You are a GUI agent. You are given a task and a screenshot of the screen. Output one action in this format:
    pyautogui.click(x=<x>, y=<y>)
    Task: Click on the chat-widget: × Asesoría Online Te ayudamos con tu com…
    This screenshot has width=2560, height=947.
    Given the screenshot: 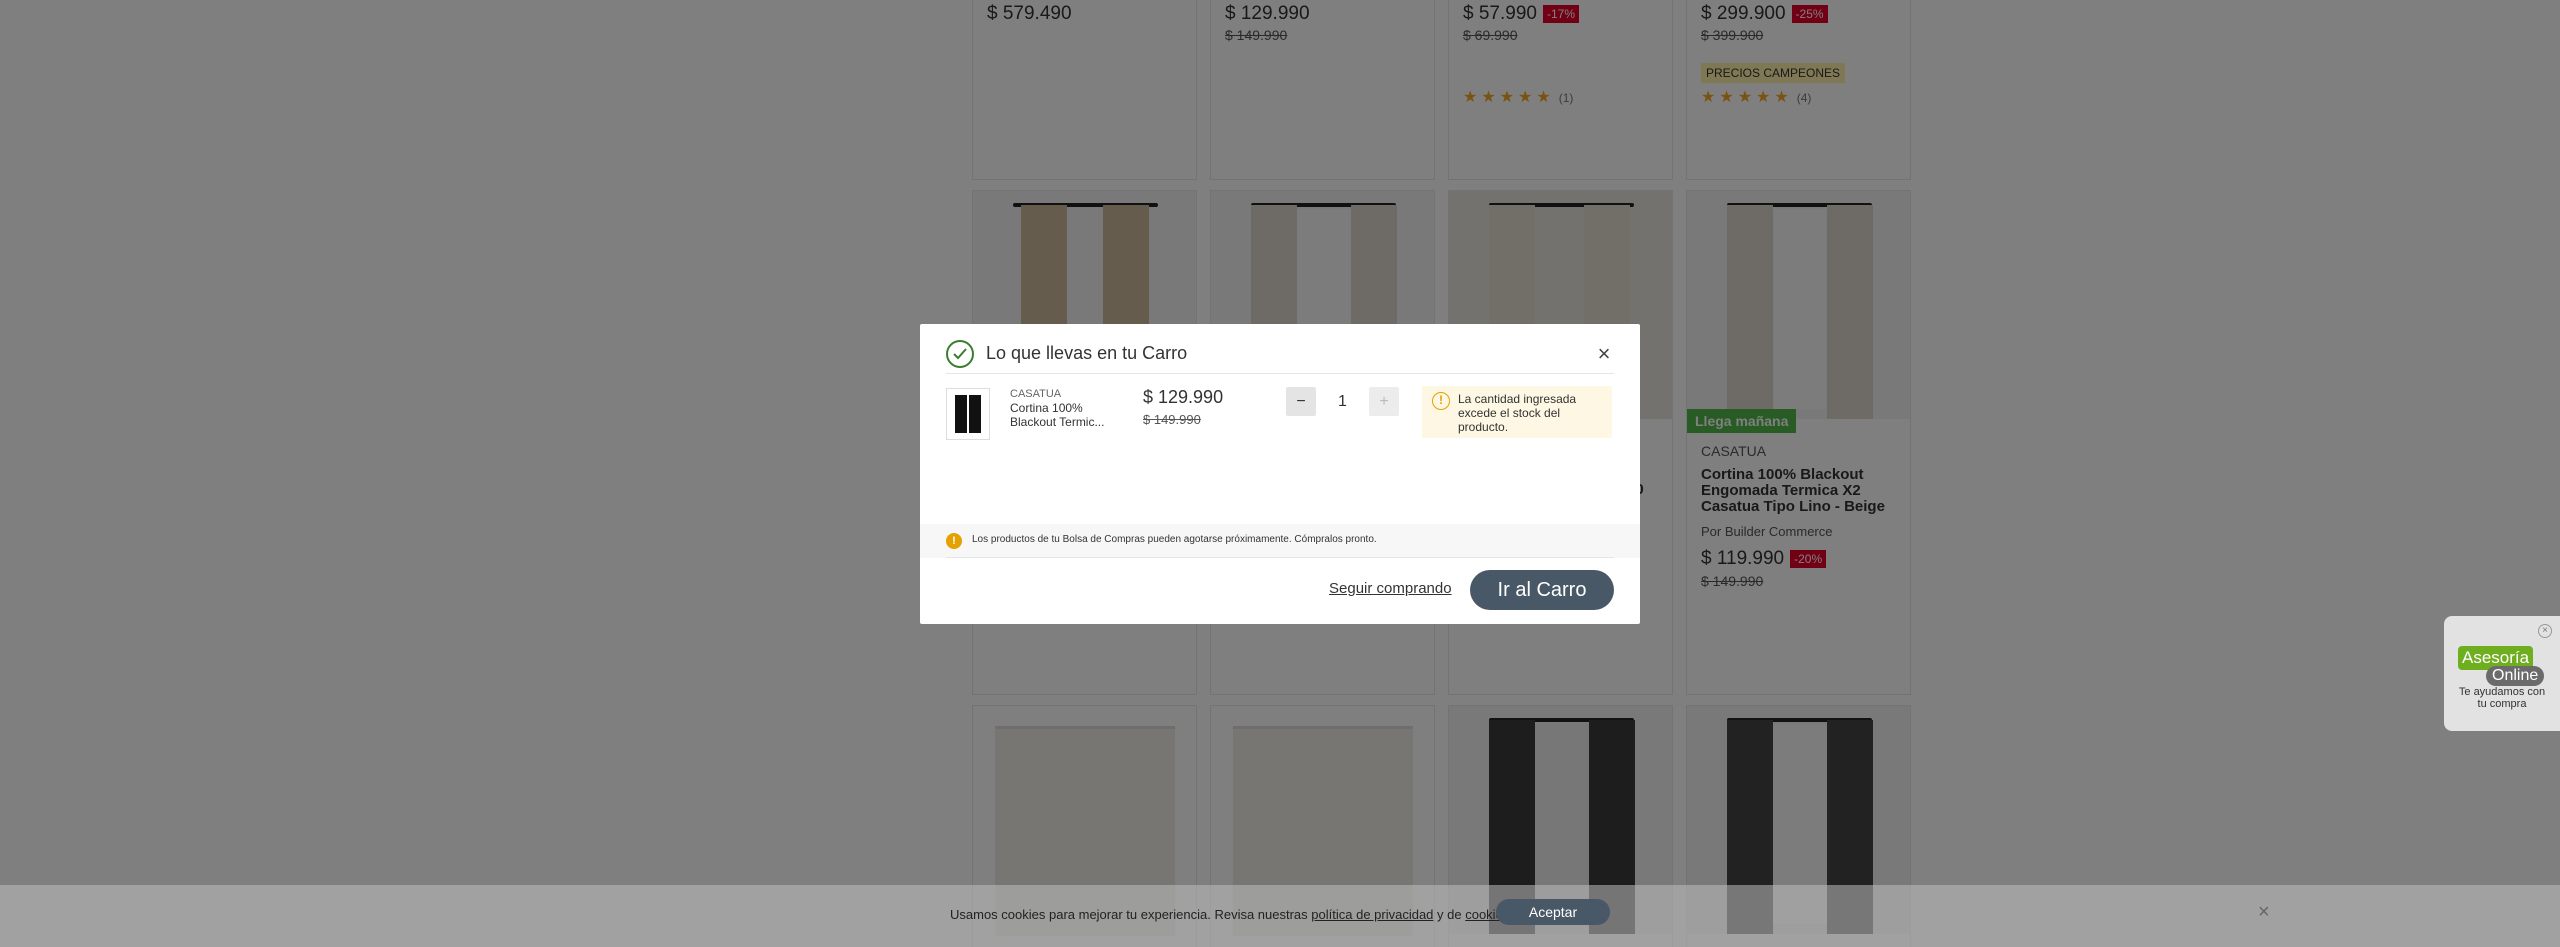 What is the action you would take?
    pyautogui.click(x=2502, y=673)
    